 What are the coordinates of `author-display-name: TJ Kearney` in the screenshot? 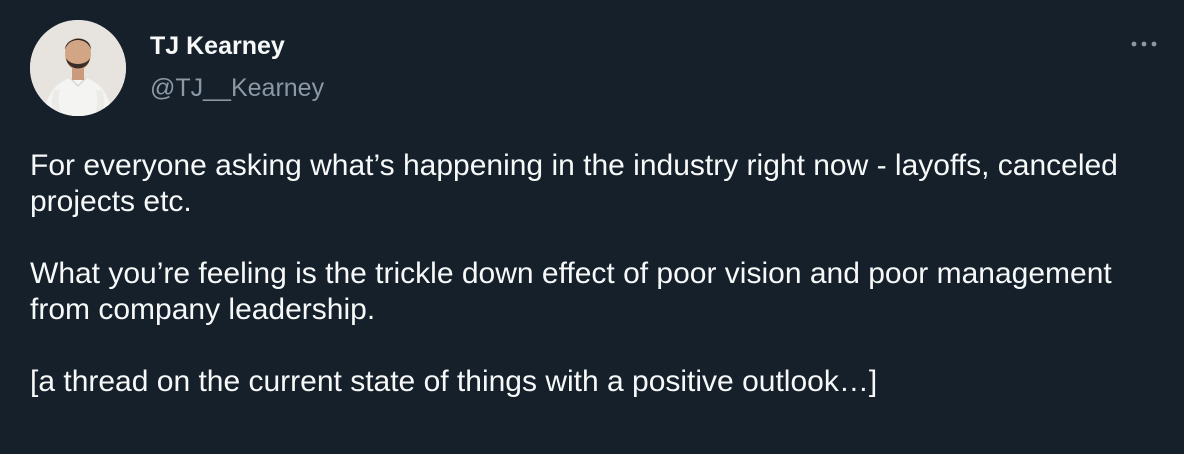 It's located at (237, 46).